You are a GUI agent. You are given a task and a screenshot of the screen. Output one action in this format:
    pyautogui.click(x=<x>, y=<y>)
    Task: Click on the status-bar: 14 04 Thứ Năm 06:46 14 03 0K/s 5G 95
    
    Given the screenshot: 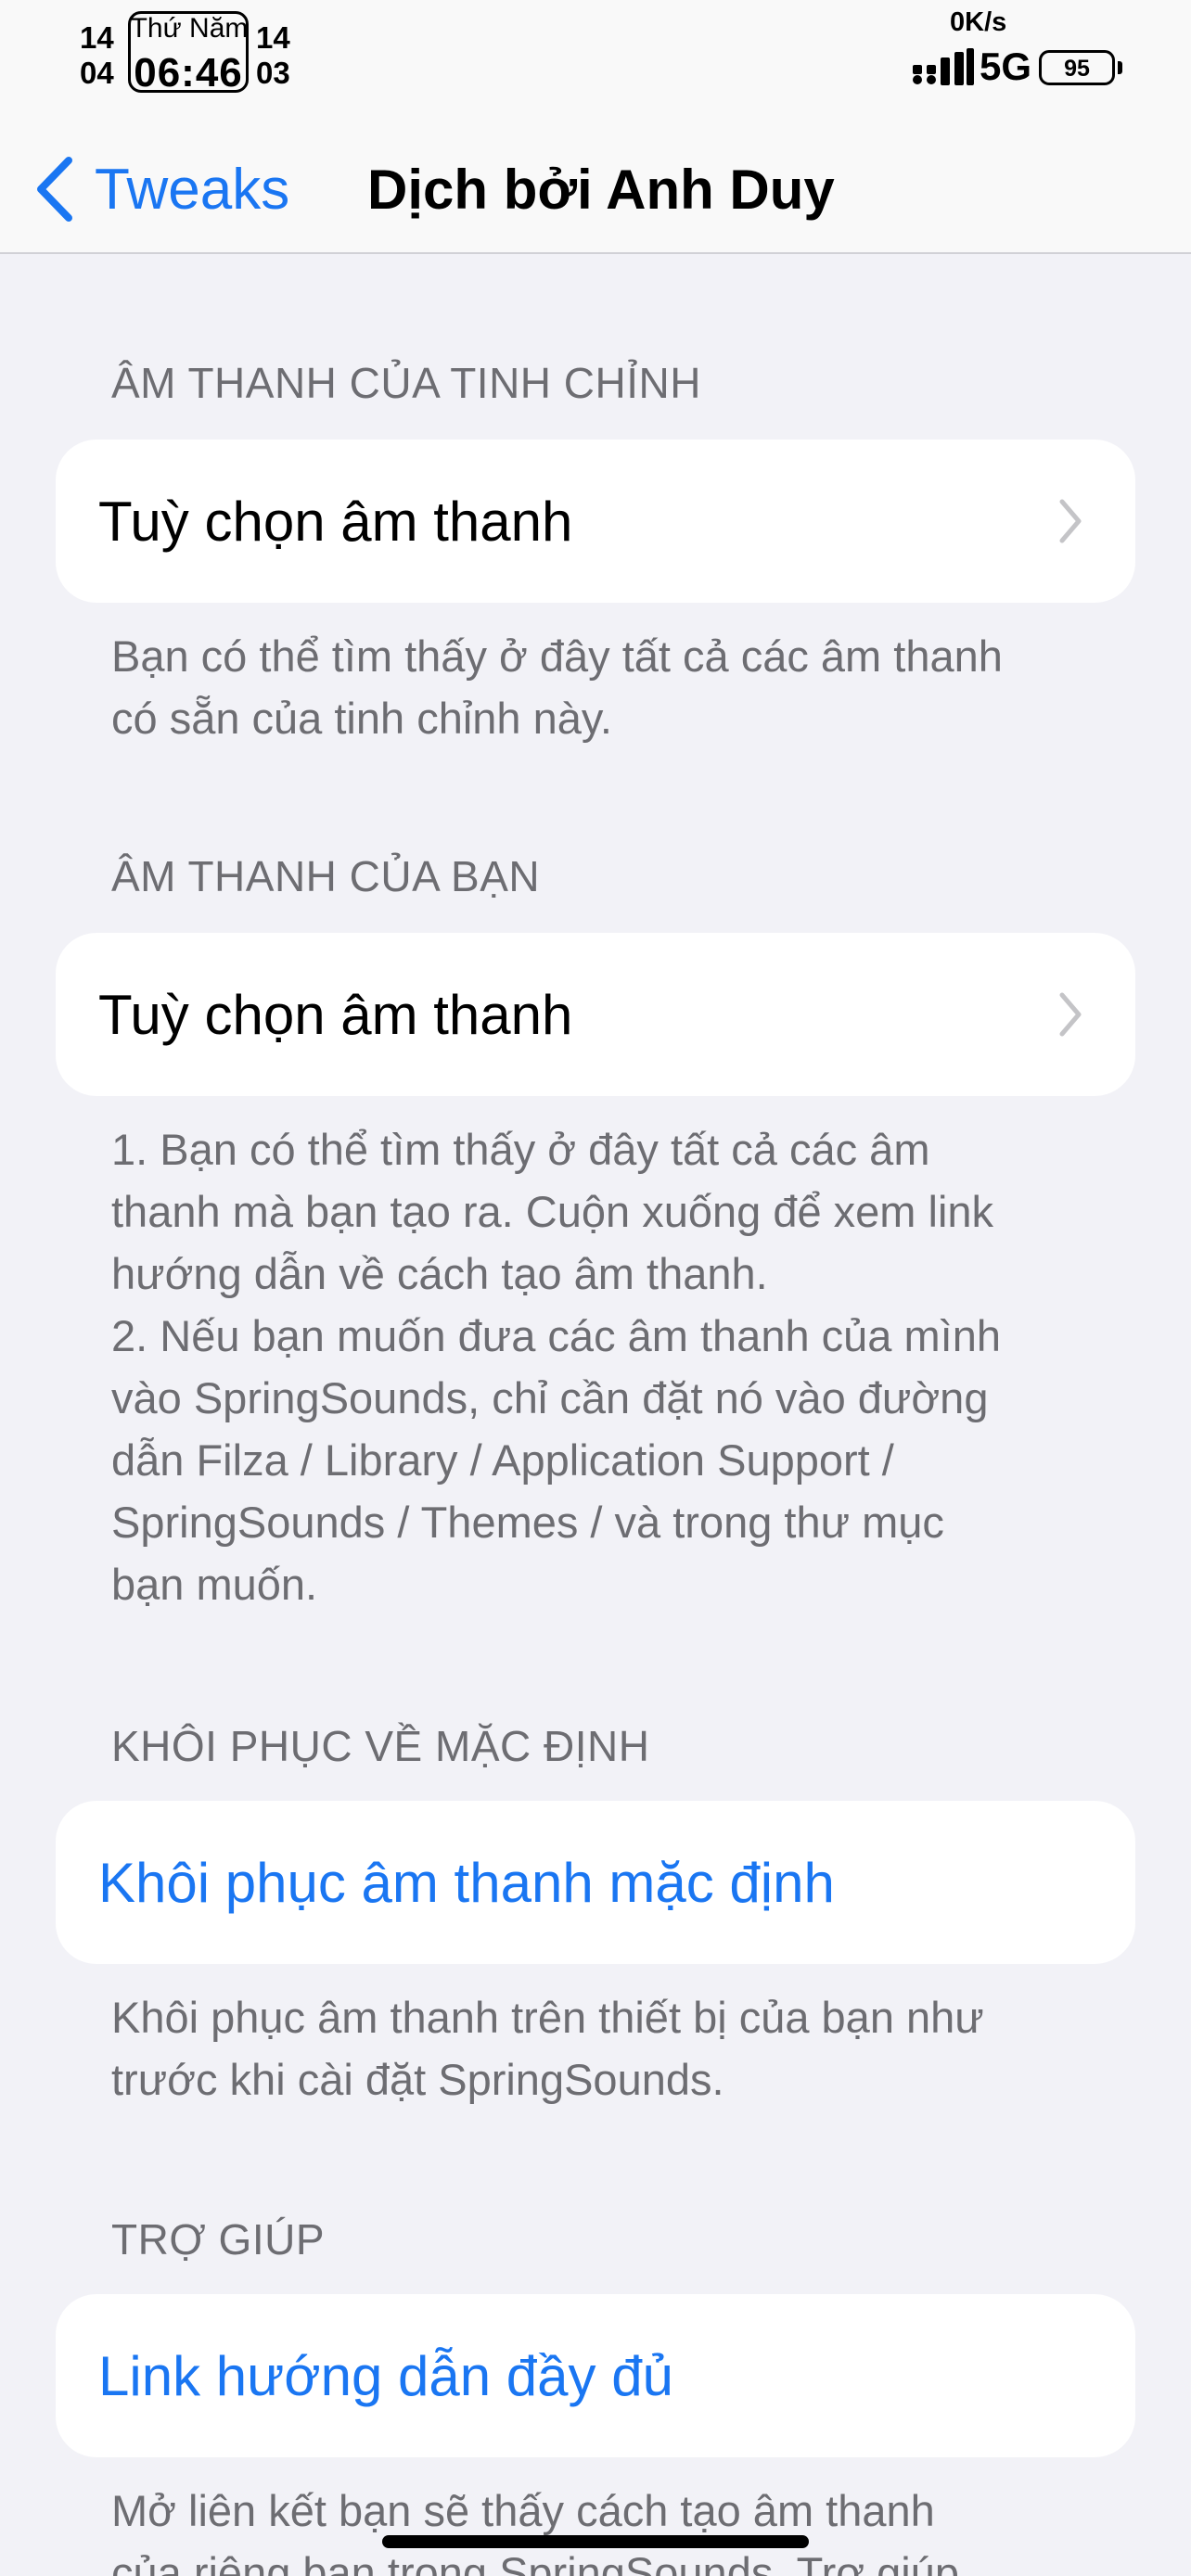 What is the action you would take?
    pyautogui.click(x=595, y=55)
    